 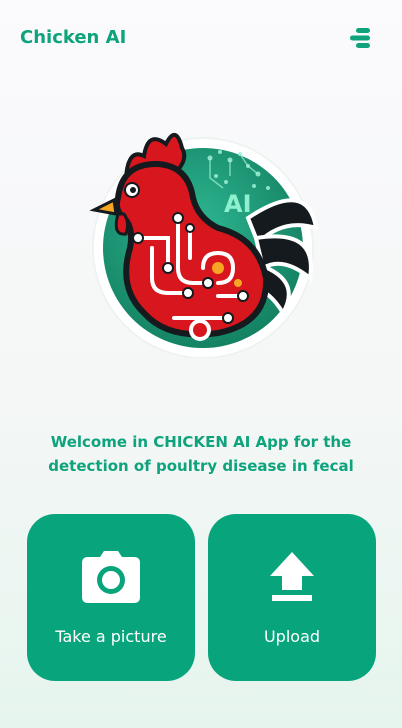 I want to click on menu-icon, so click(x=360, y=38).